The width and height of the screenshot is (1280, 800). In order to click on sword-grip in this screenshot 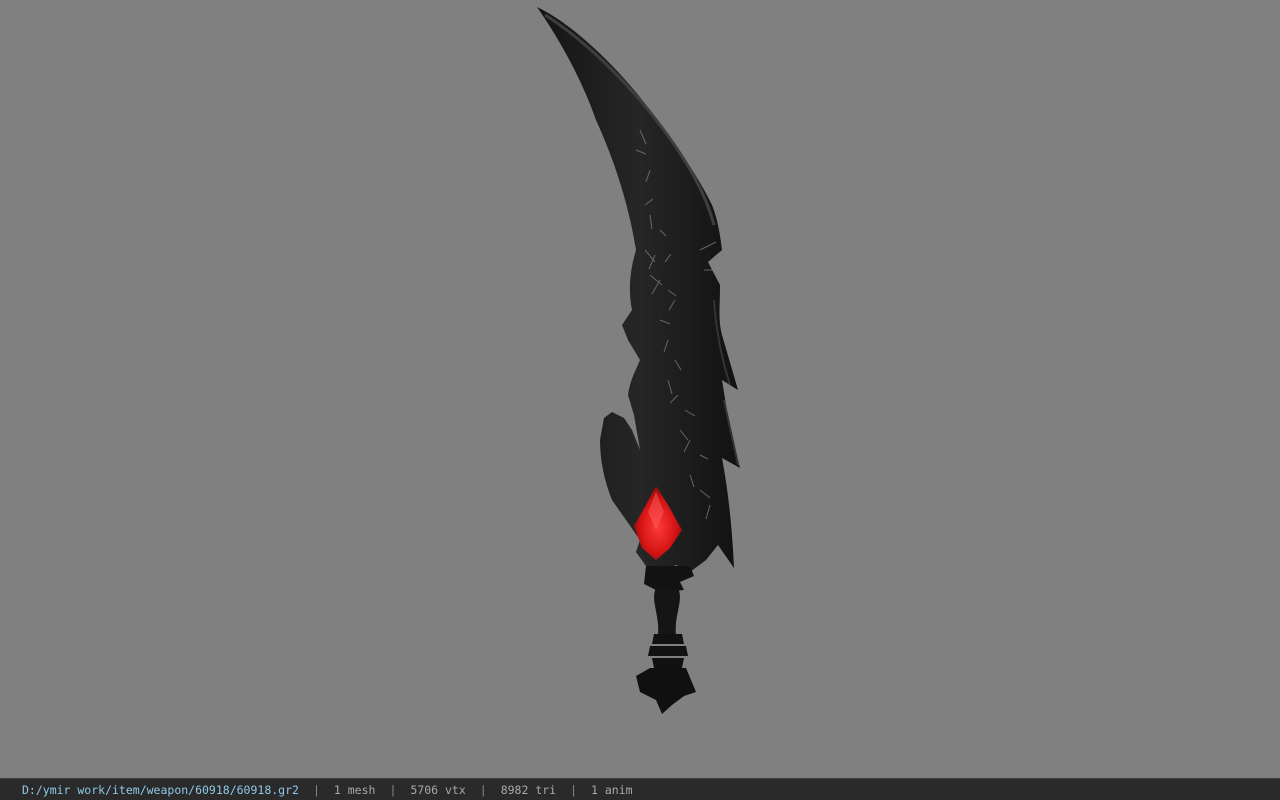, I will do `click(667, 611)`.